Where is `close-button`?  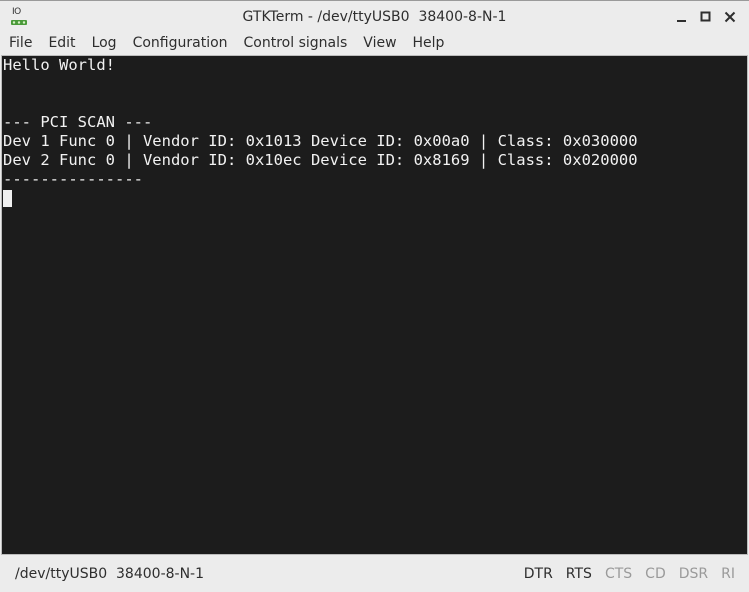 close-button is located at coordinates (730, 17).